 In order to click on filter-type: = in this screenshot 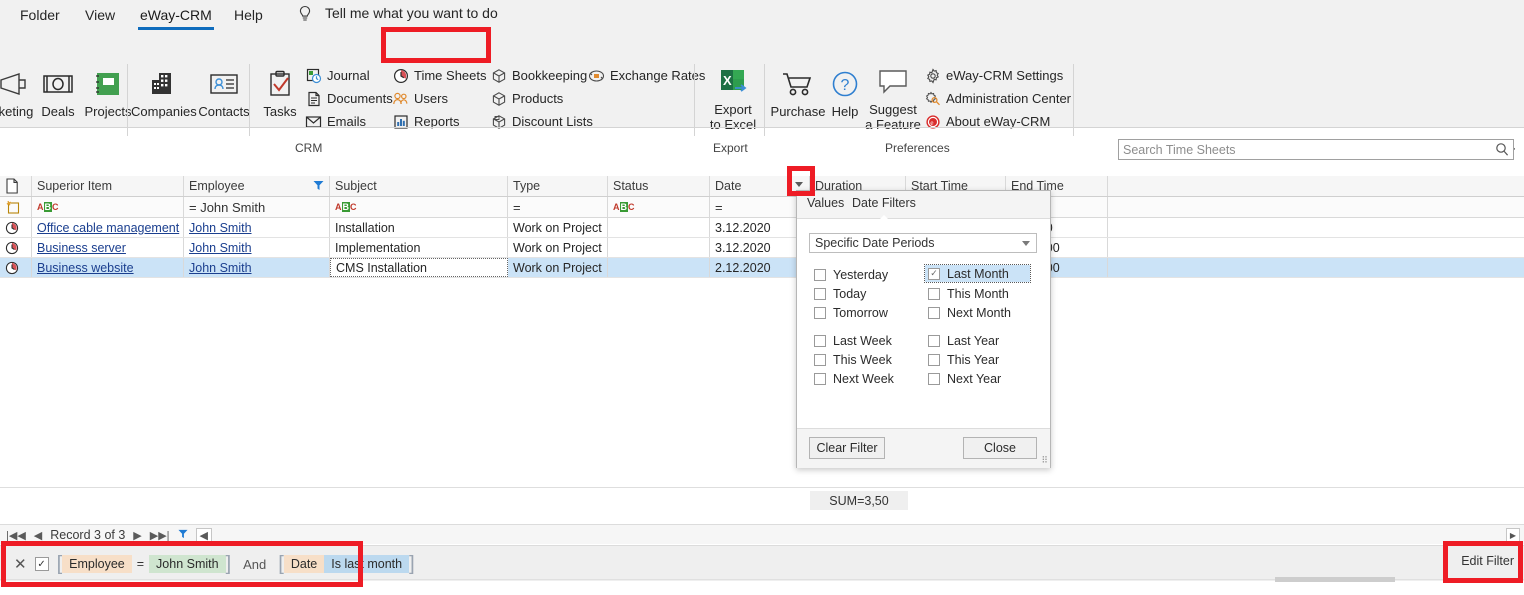, I will do `click(558, 207)`.